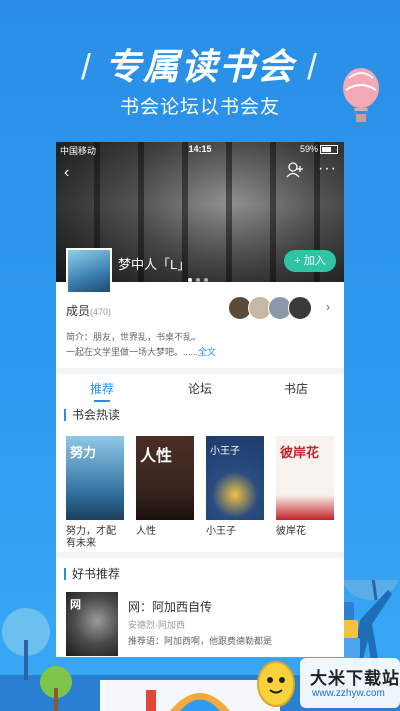 This screenshot has height=711, width=400. I want to click on book-card: 人性 人性, so click(165, 487).